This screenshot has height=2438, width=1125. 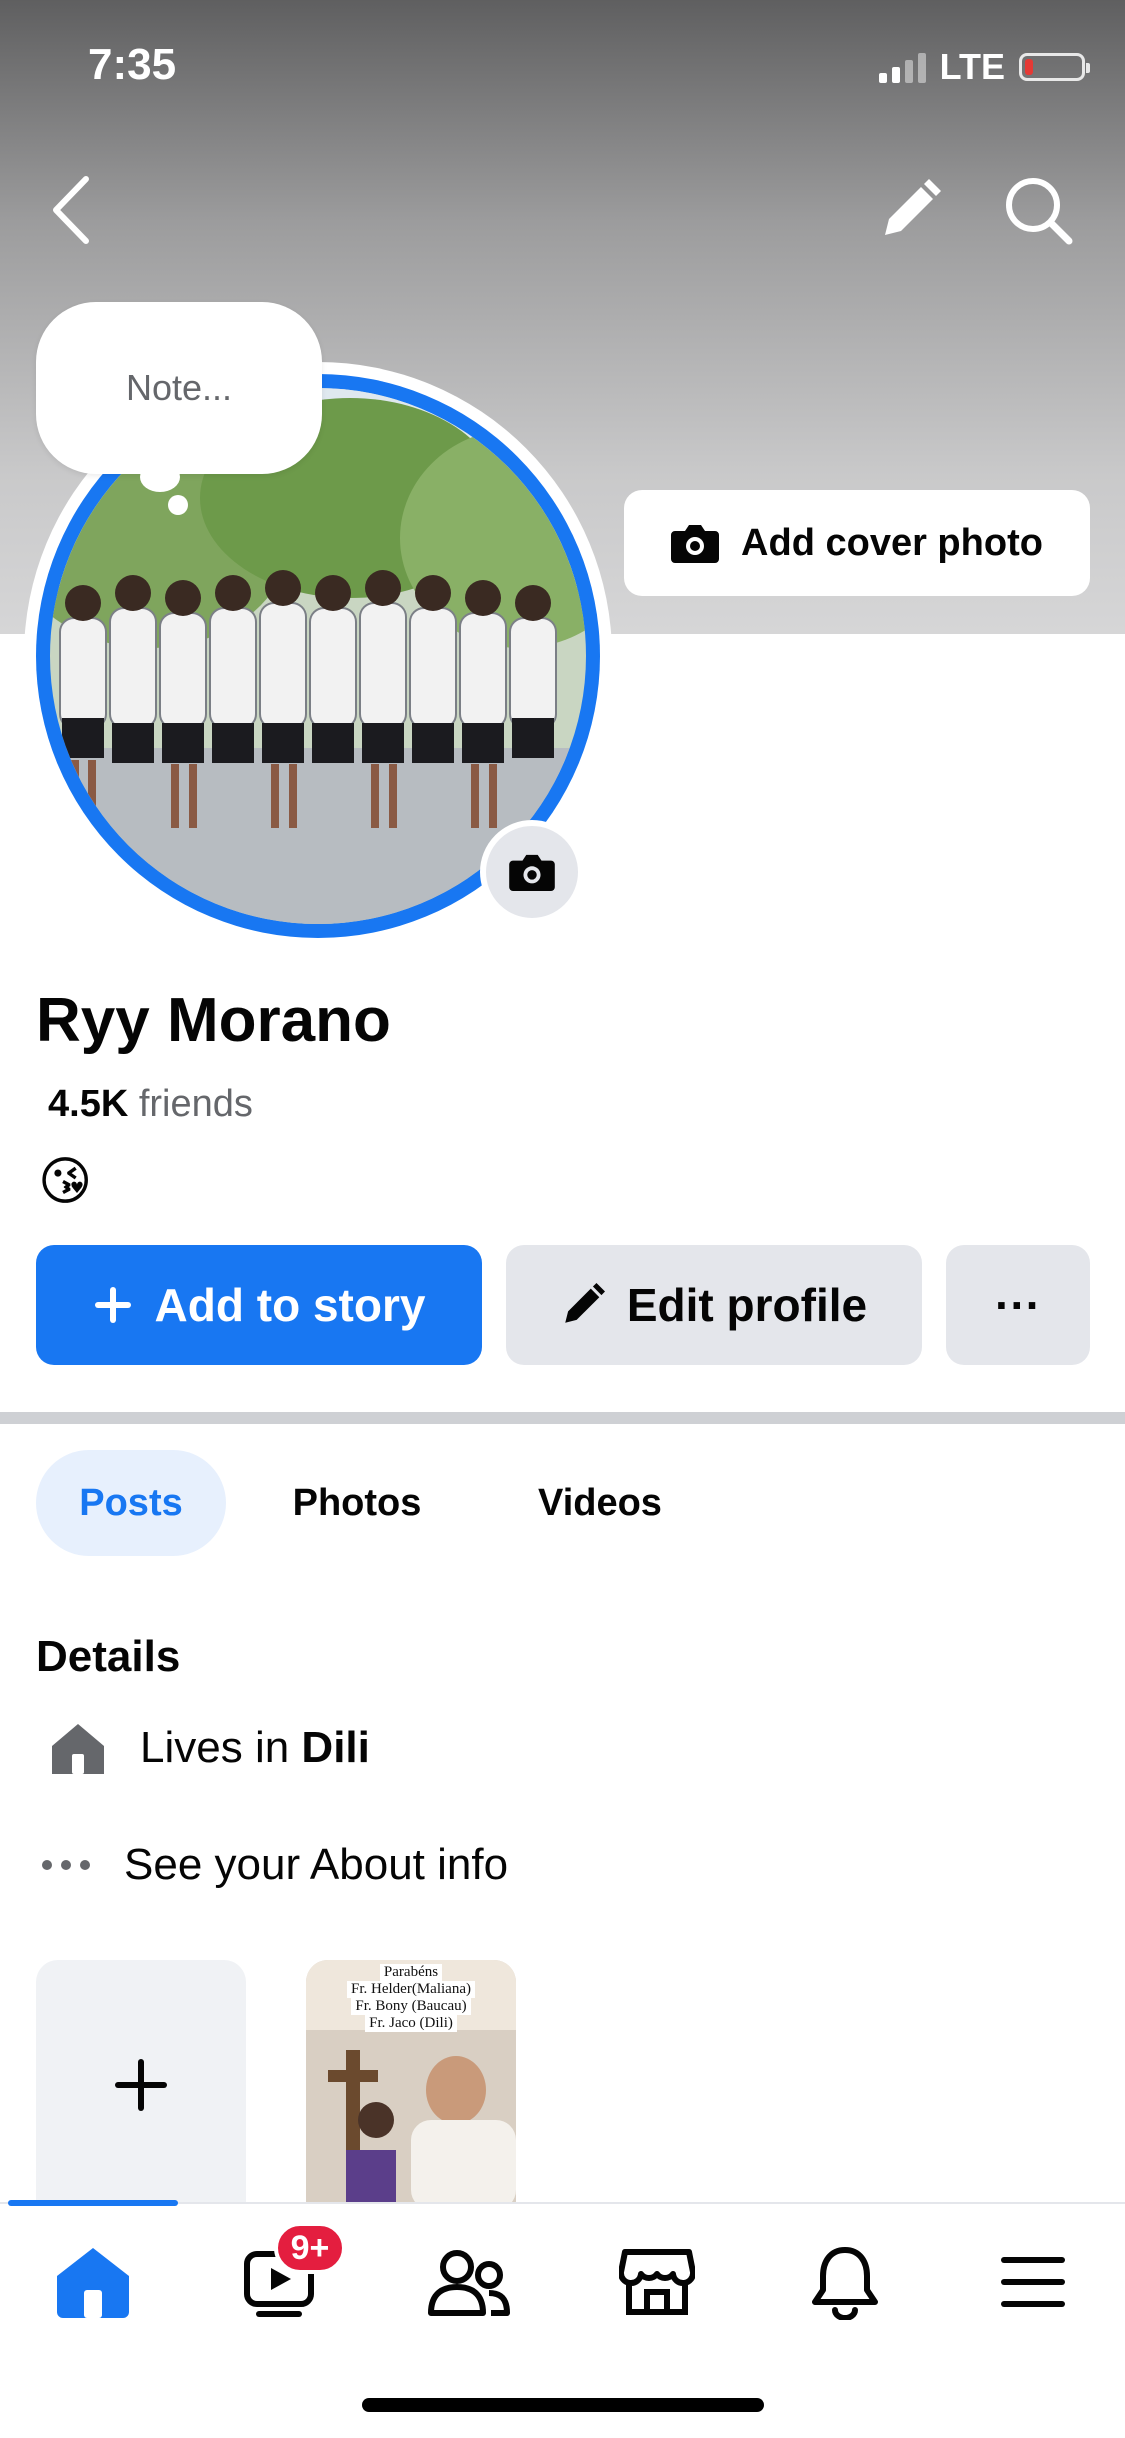 I want to click on lives-in-row: Lives in Dili, so click(x=203, y=1748).